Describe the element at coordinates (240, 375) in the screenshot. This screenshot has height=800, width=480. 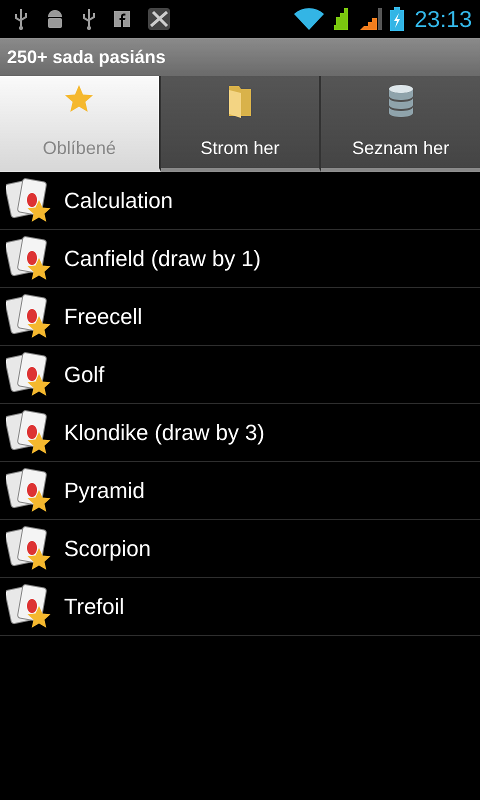
I see `game-item: Golf` at that location.